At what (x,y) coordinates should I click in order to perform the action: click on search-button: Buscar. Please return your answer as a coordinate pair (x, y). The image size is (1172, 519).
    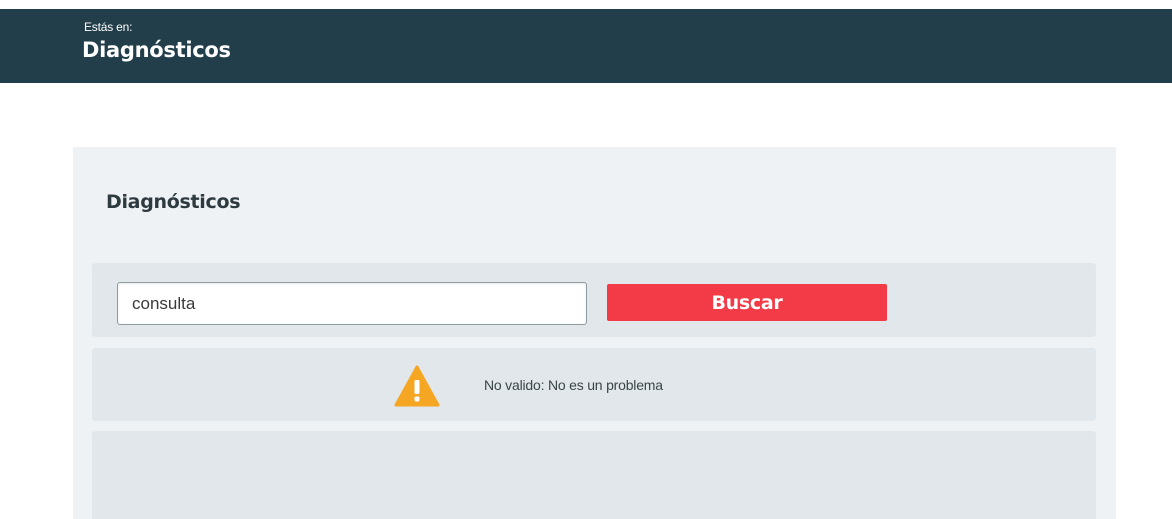
    Looking at the image, I should click on (747, 302).